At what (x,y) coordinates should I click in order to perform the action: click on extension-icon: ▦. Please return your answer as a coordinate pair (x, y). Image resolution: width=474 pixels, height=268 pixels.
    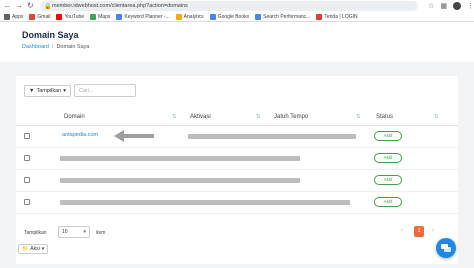
    Looking at the image, I should click on (443, 6).